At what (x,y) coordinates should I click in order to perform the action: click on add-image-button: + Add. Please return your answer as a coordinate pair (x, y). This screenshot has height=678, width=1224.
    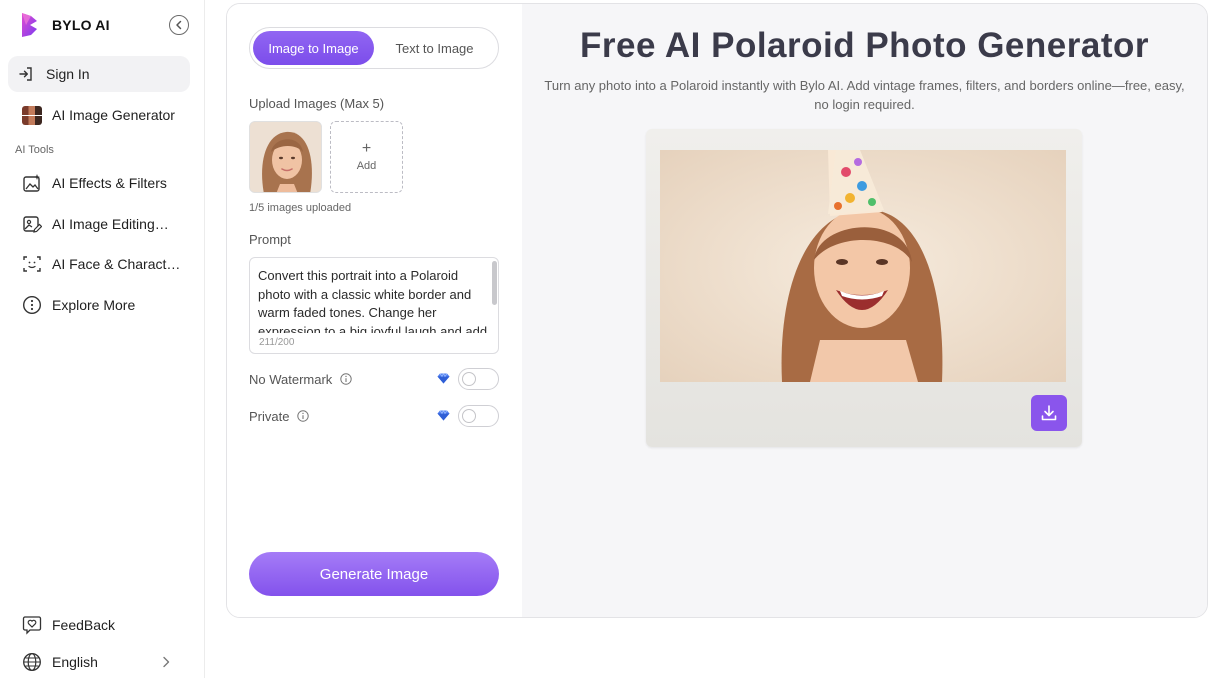
    Looking at the image, I should click on (366, 157).